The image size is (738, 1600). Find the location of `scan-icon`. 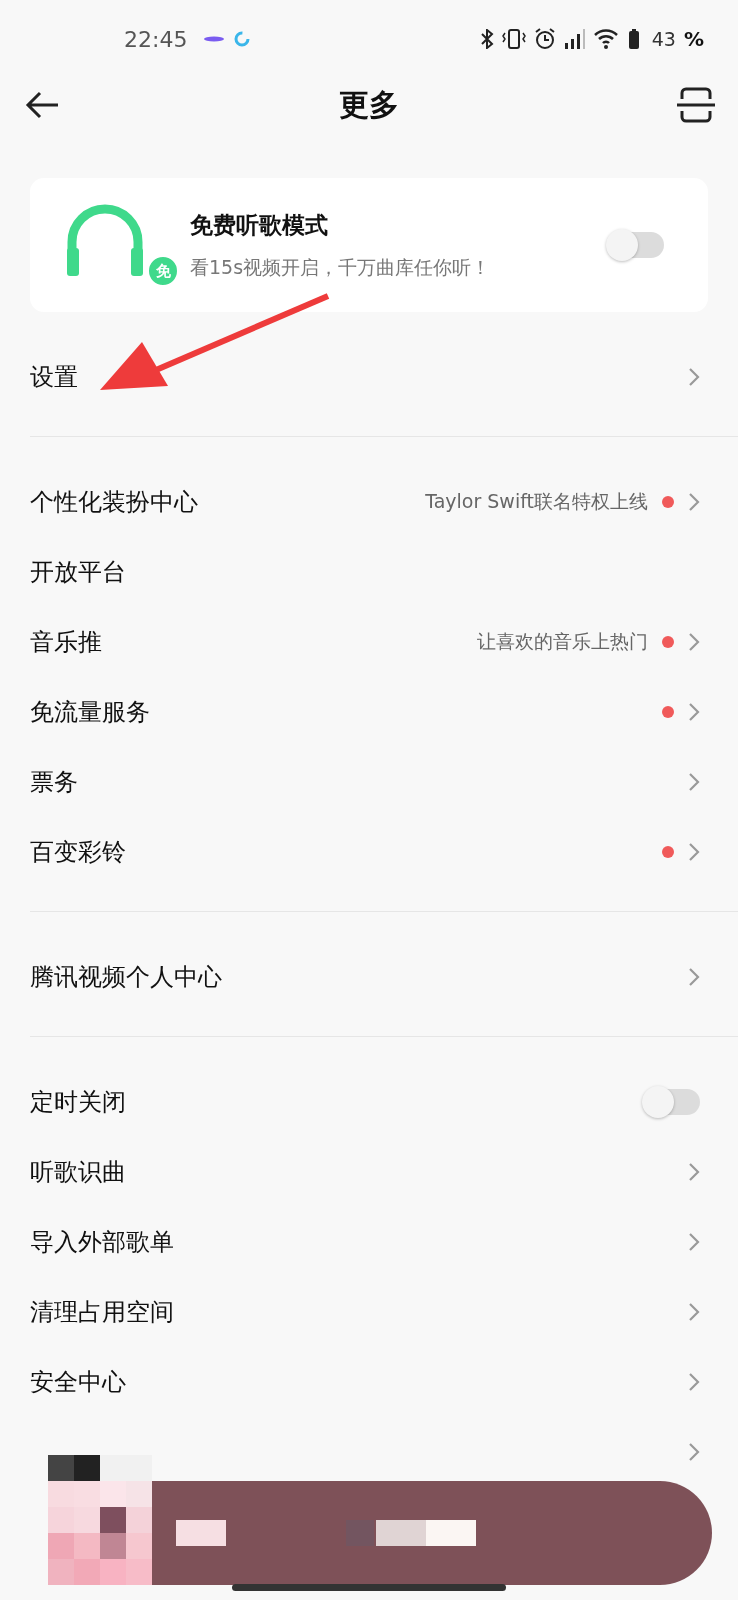

scan-icon is located at coordinates (696, 105).